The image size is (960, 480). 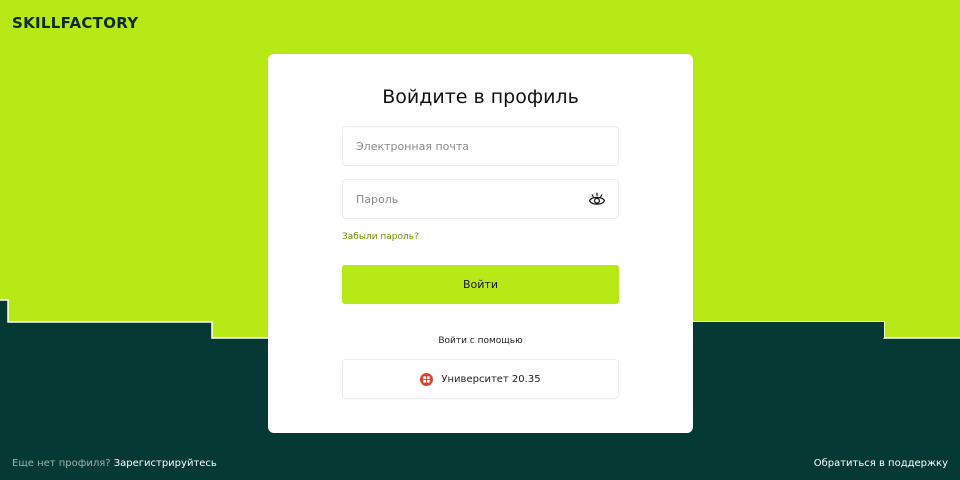 I want to click on email-field, so click(x=480, y=146).